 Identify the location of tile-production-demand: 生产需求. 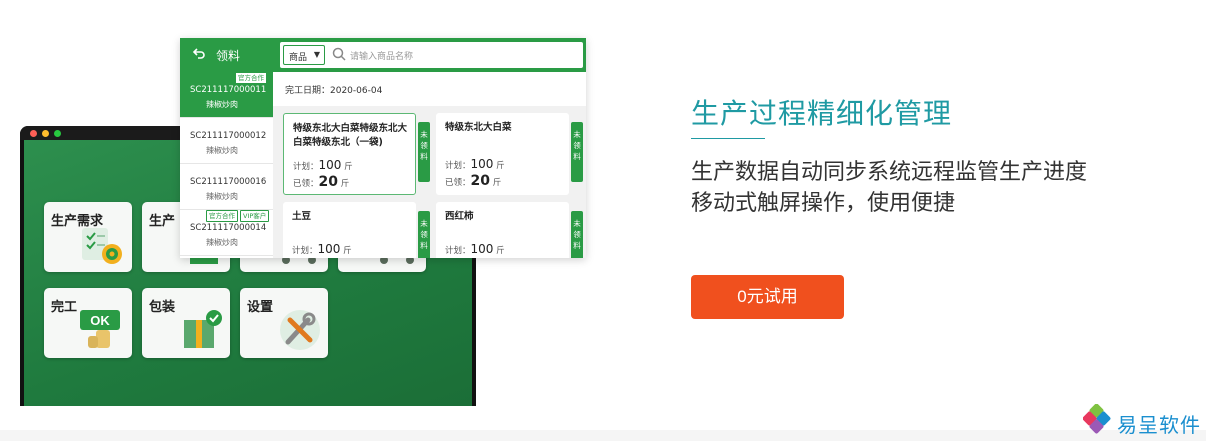
(88, 237).